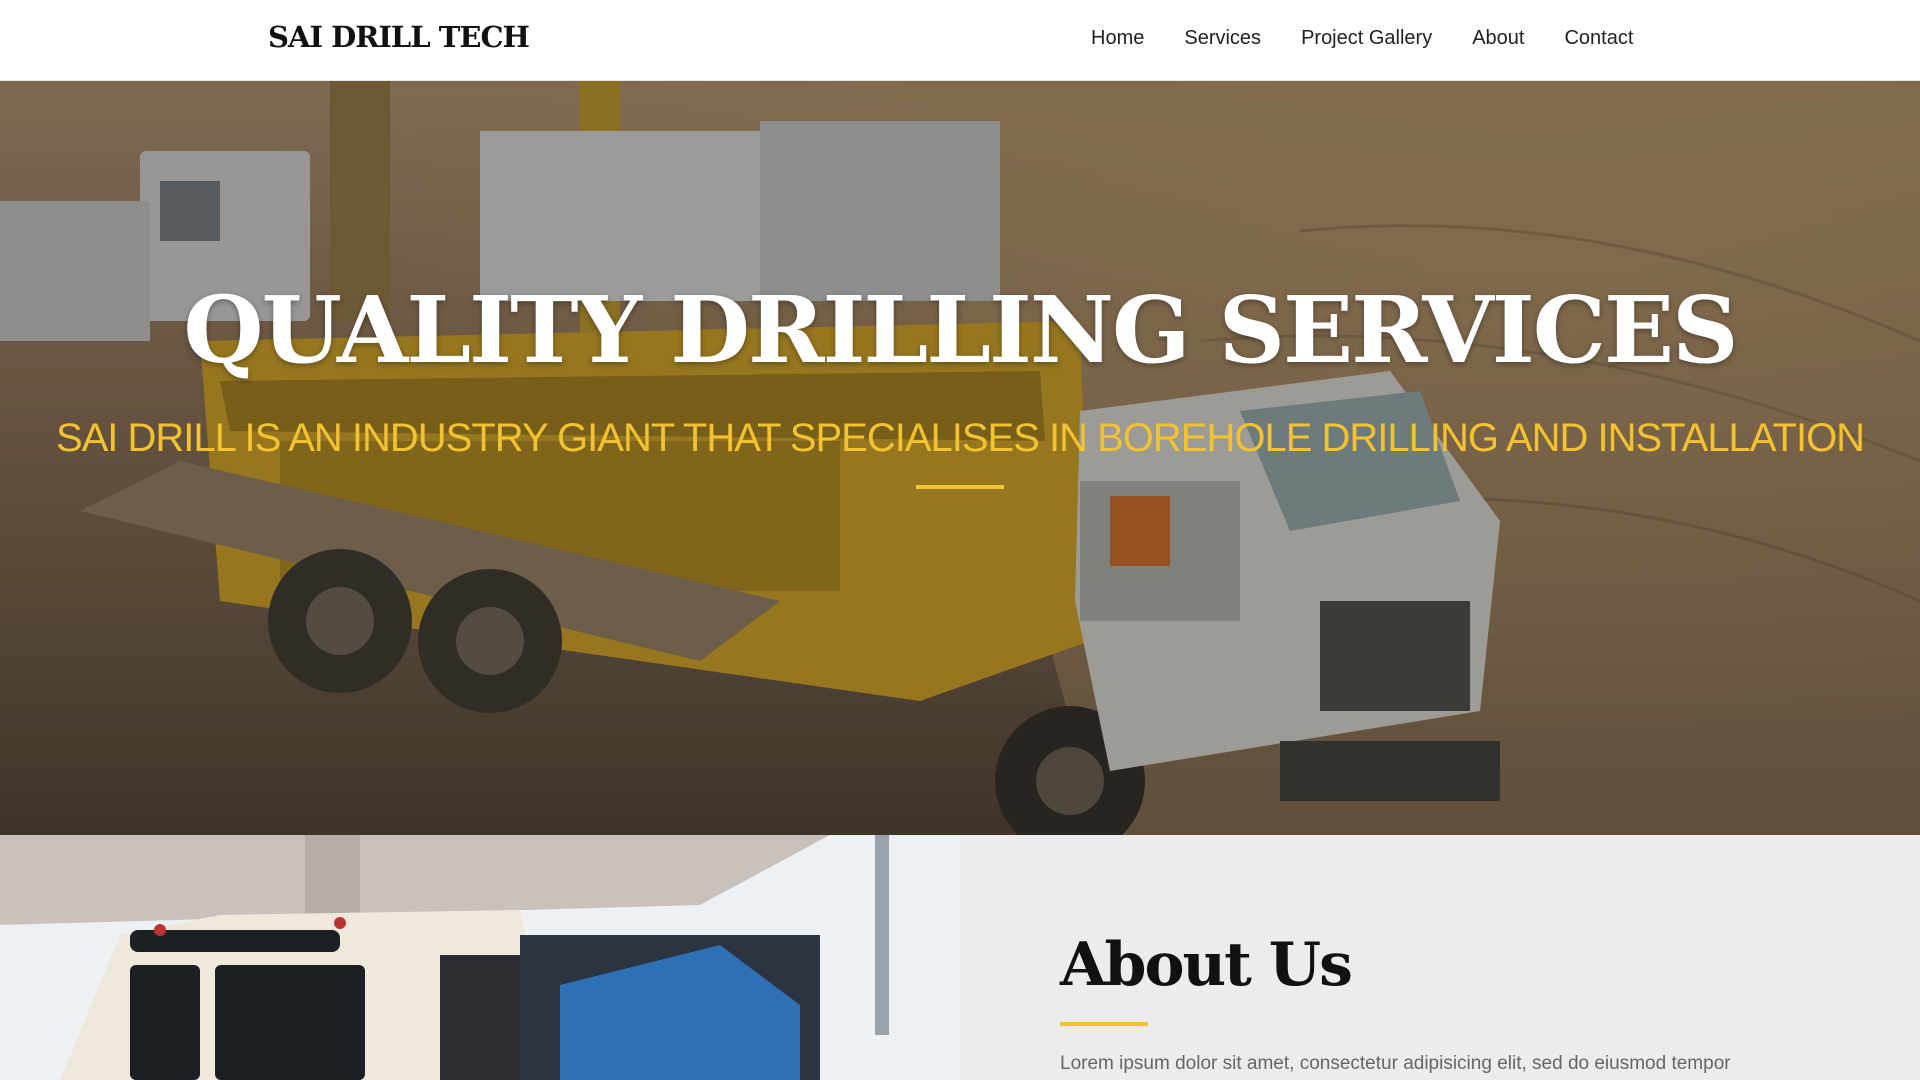 This screenshot has width=1920, height=1080. What do you see at coordinates (399, 37) in the screenshot?
I see `site-logo: SAI DRILL TECH` at bounding box center [399, 37].